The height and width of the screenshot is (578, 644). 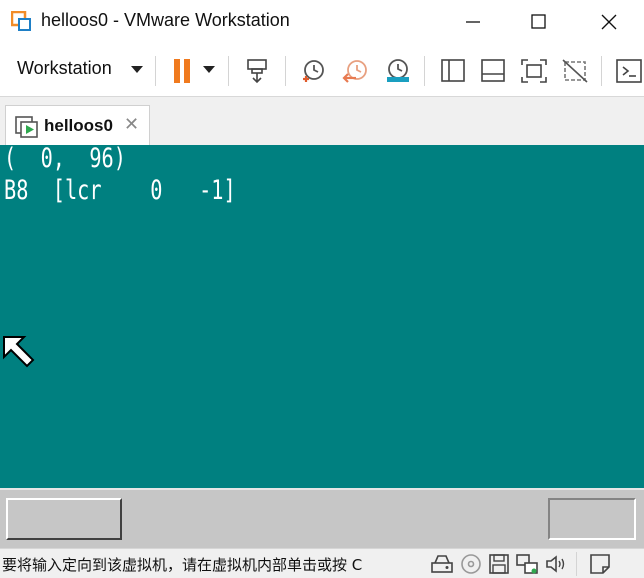 I want to click on send-ctrl-alt-del-button, so click(x=257, y=70).